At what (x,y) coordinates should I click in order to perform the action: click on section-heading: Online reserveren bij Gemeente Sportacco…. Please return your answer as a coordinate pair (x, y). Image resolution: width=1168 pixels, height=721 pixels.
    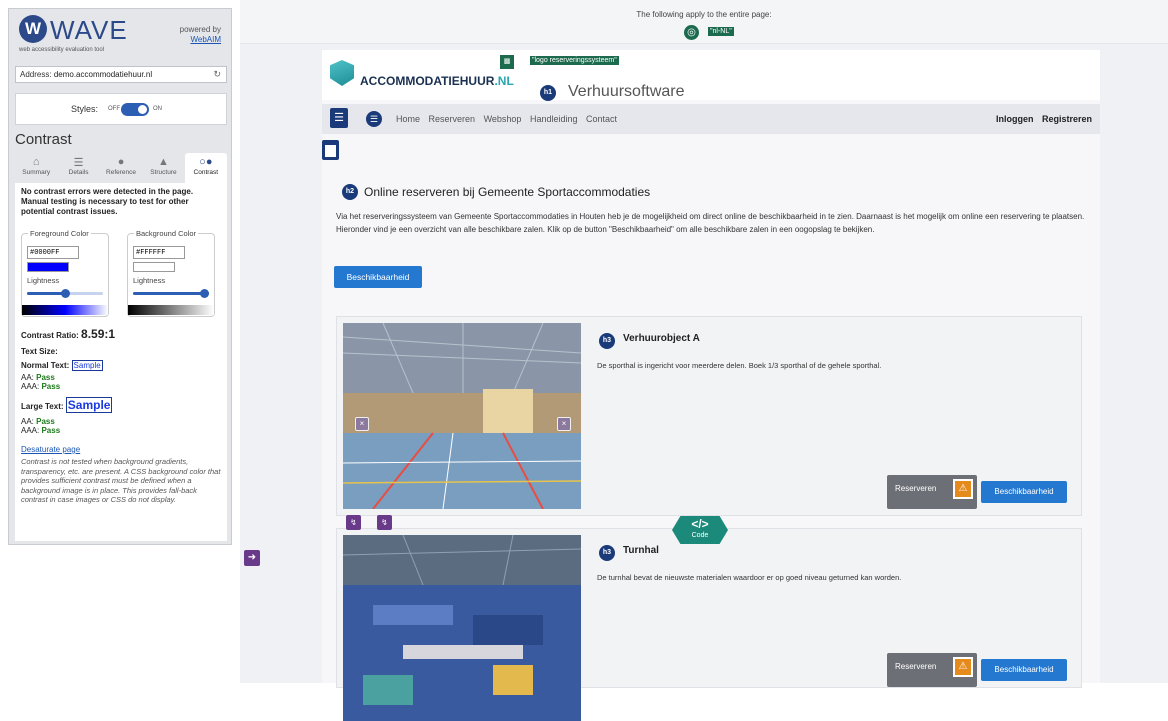
    Looking at the image, I should click on (507, 192).